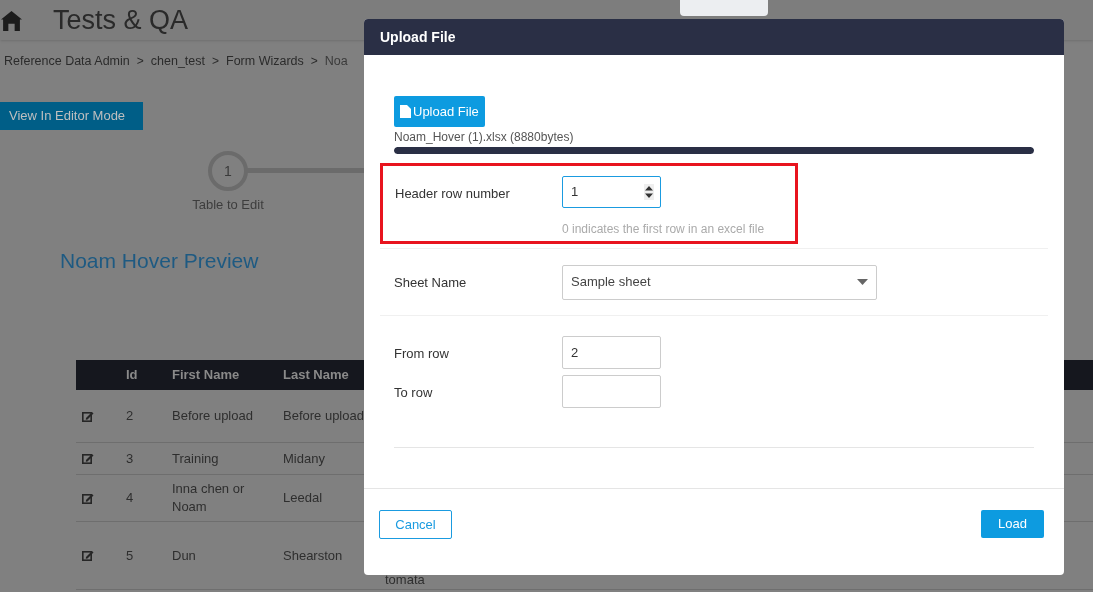 The width and height of the screenshot is (1093, 592). Describe the element at coordinates (228, 205) in the screenshot. I see `step-label: Table to Edit` at that location.